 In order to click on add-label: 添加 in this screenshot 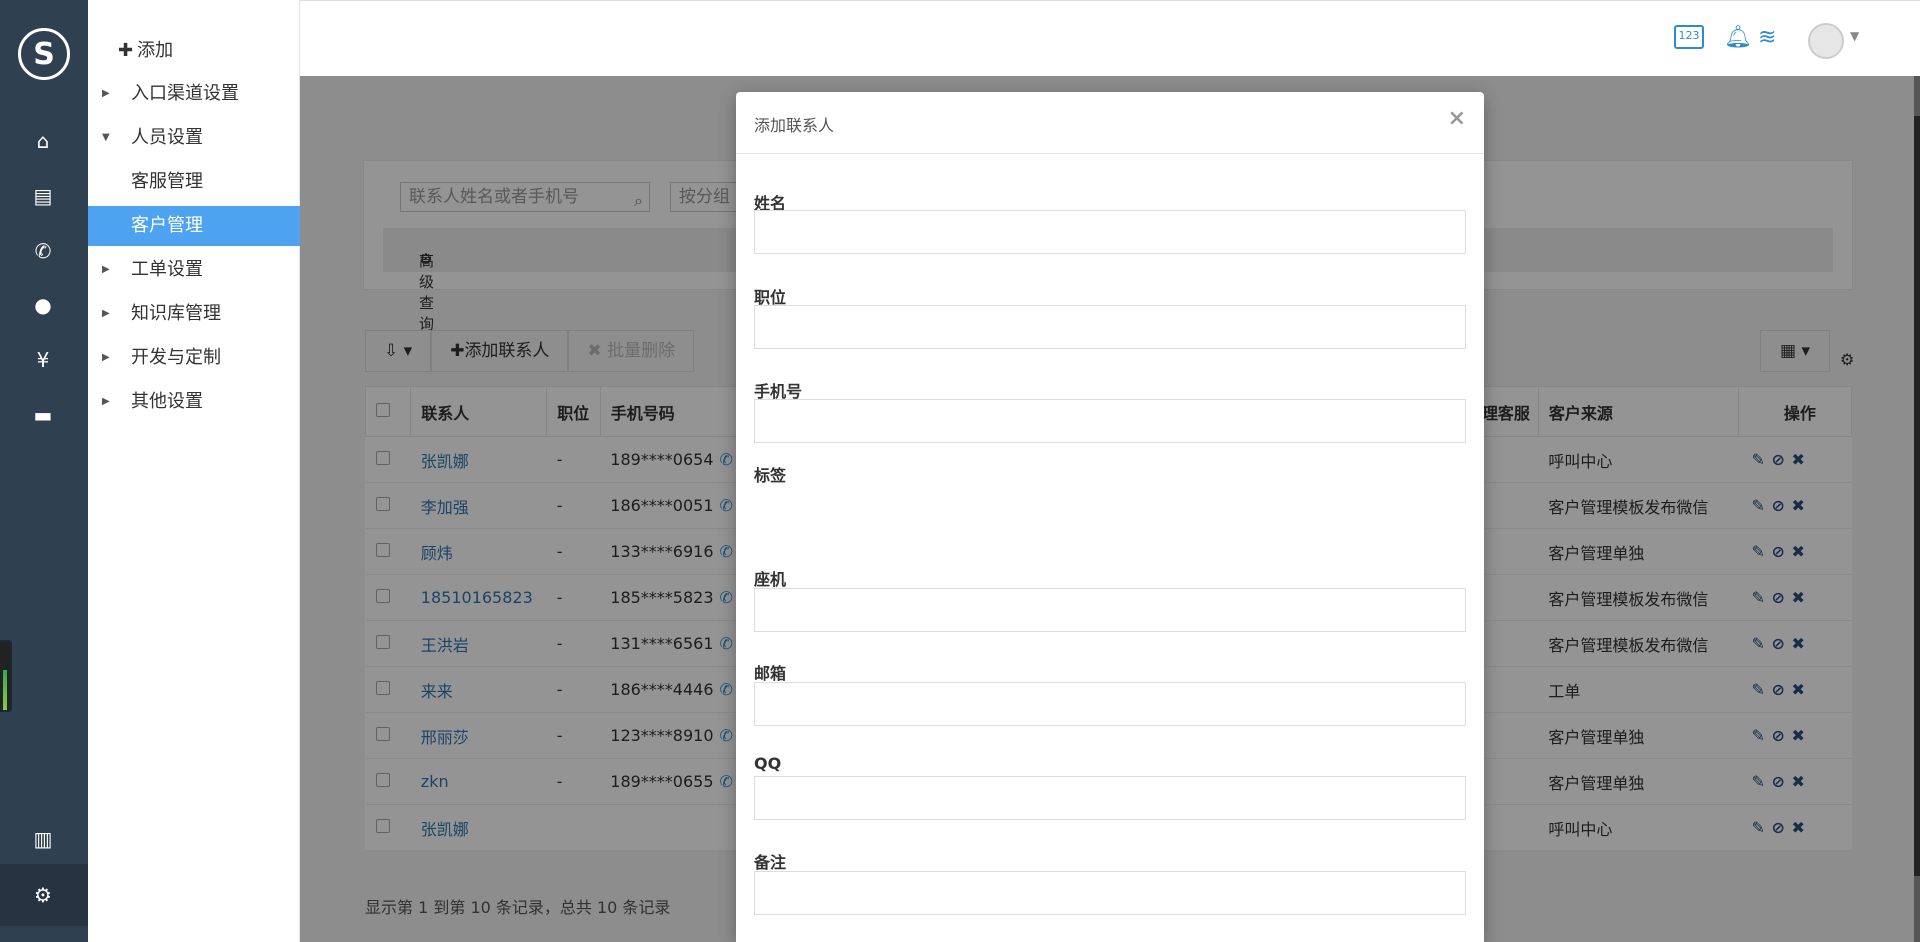, I will do `click(155, 50)`.